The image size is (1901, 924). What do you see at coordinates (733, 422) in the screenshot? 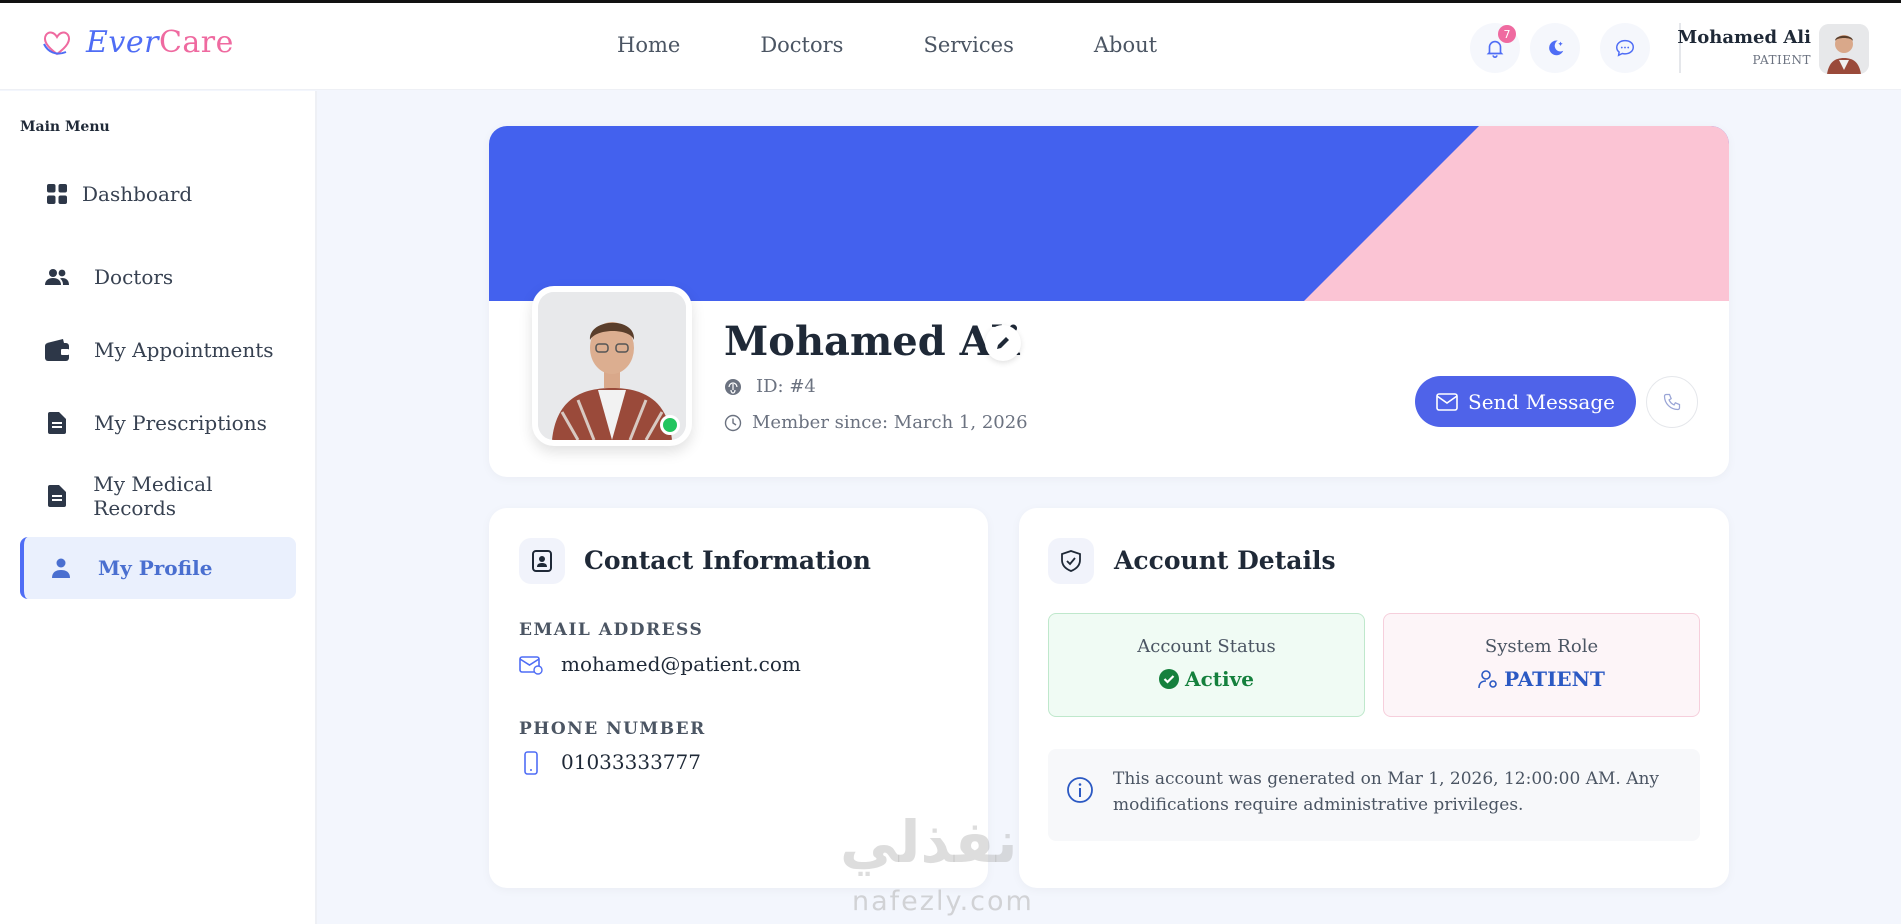
I see `clock-icon` at bounding box center [733, 422].